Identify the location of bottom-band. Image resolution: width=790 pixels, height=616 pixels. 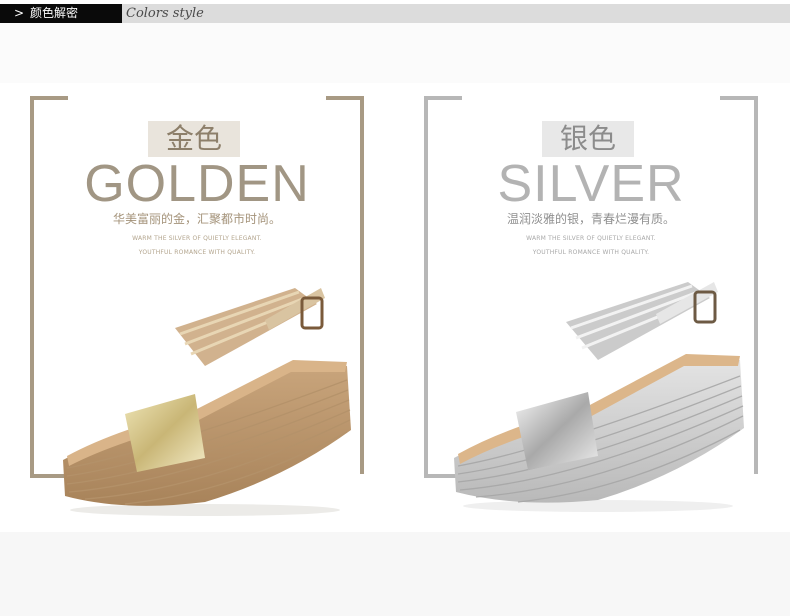
(395, 574).